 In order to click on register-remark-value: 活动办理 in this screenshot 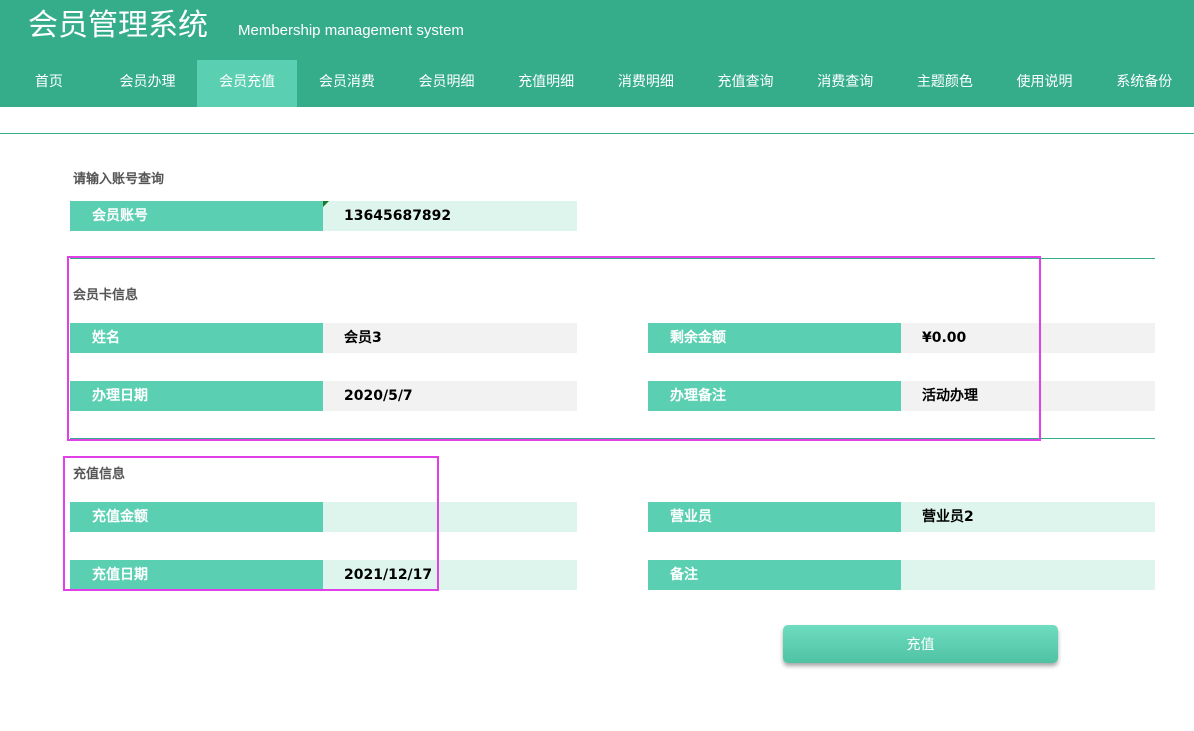, I will do `click(1028, 396)`.